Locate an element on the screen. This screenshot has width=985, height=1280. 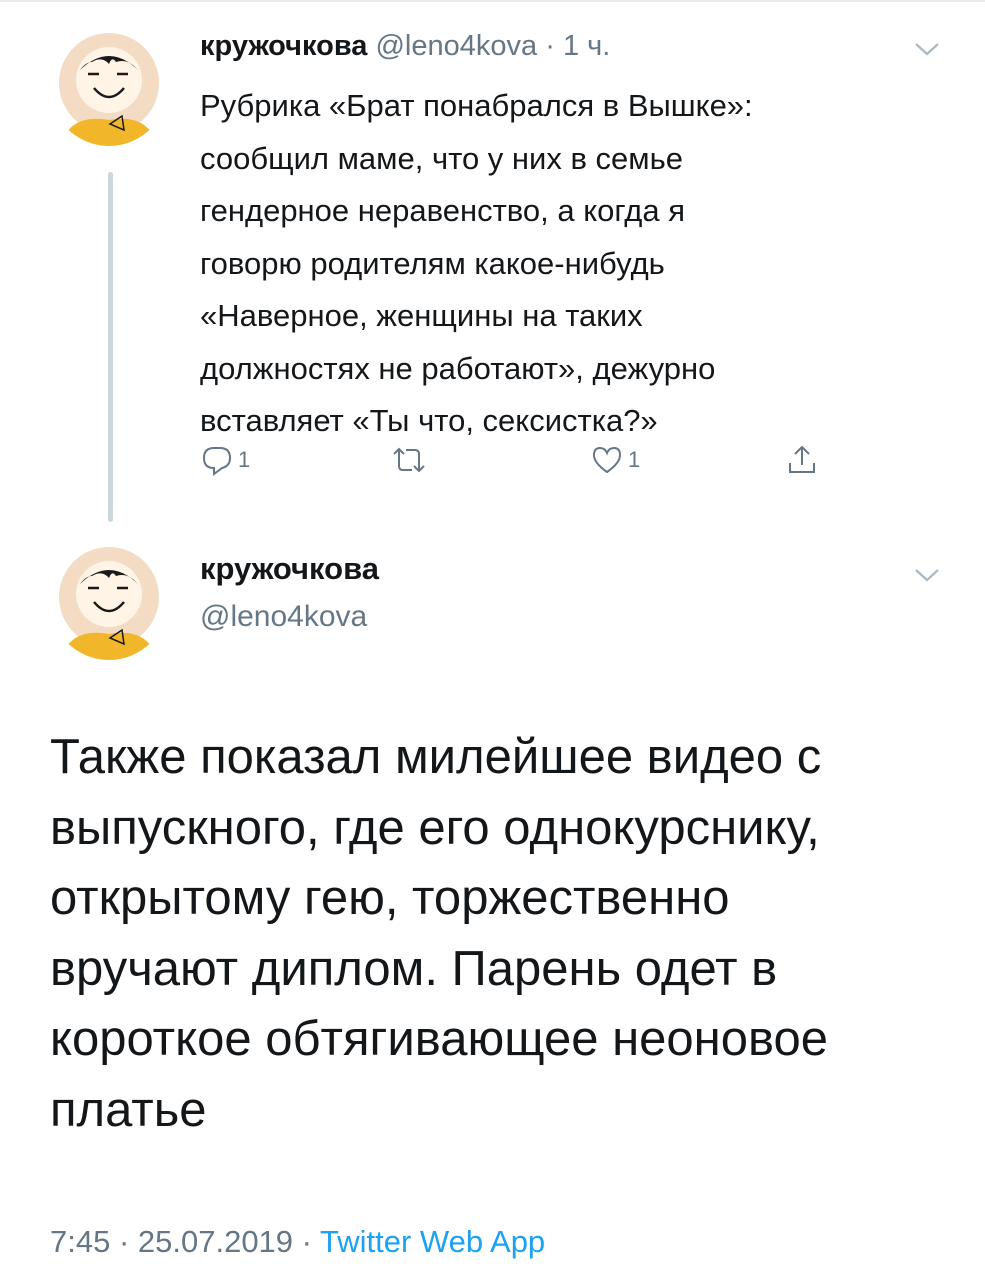
tweet-text-line: должностях не работают», дежурно is located at coordinates (458, 368).